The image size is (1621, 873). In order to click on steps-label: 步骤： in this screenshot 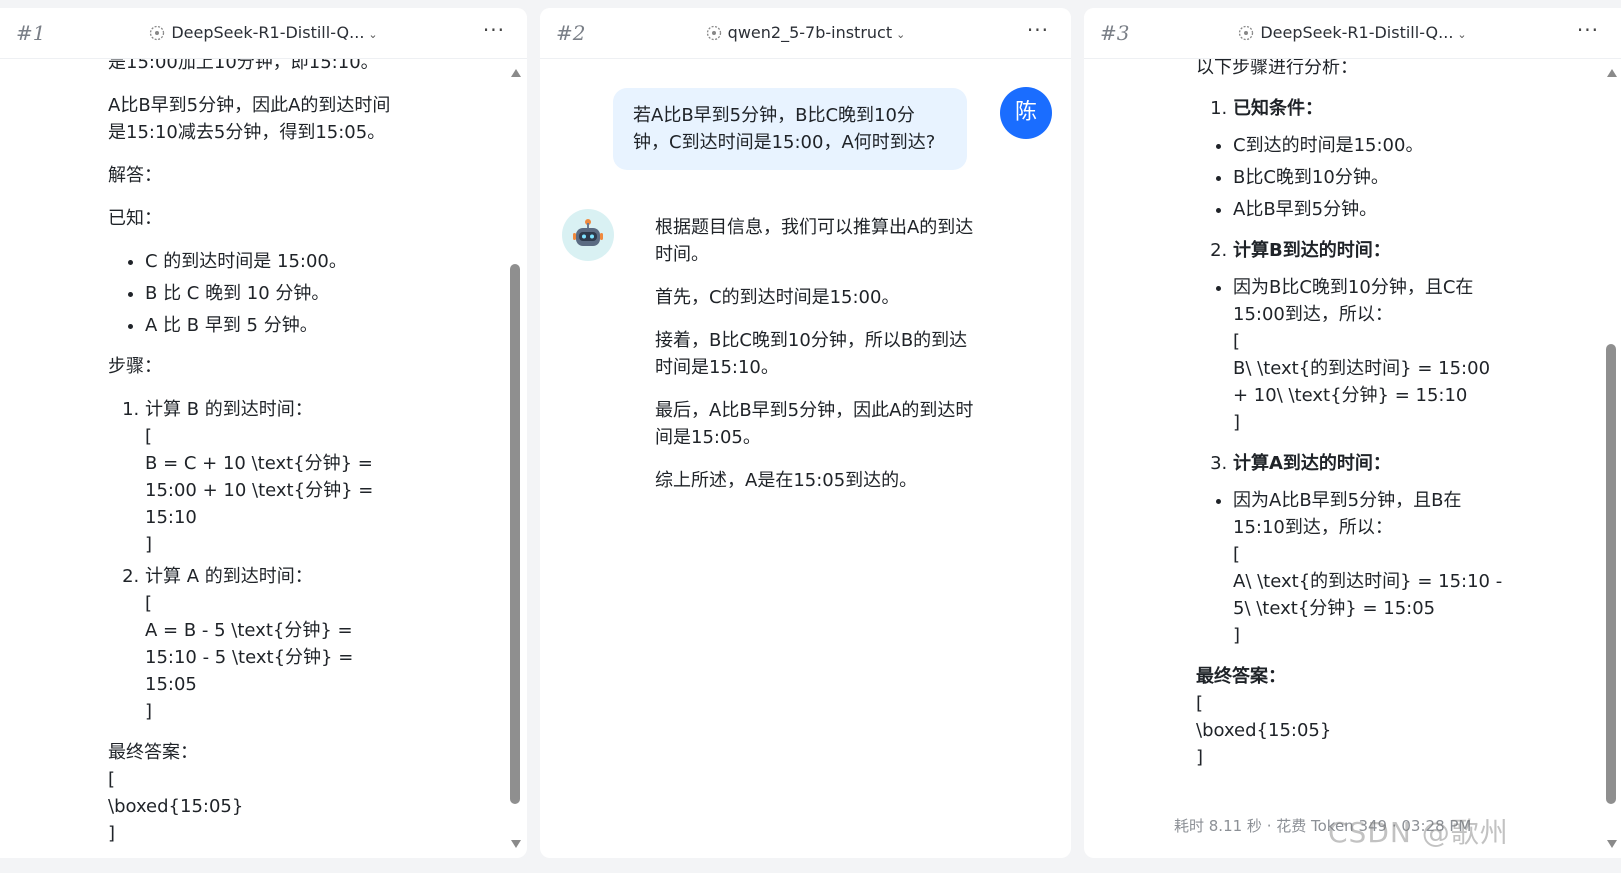, I will do `click(135, 366)`.